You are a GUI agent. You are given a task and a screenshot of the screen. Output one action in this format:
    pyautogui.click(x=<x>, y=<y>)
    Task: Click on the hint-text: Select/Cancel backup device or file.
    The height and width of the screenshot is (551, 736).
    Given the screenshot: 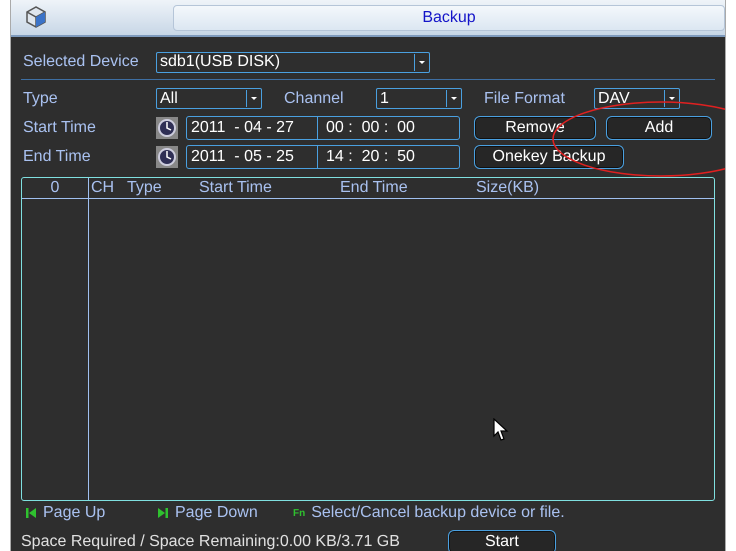 What is the action you would take?
    pyautogui.click(x=438, y=513)
    